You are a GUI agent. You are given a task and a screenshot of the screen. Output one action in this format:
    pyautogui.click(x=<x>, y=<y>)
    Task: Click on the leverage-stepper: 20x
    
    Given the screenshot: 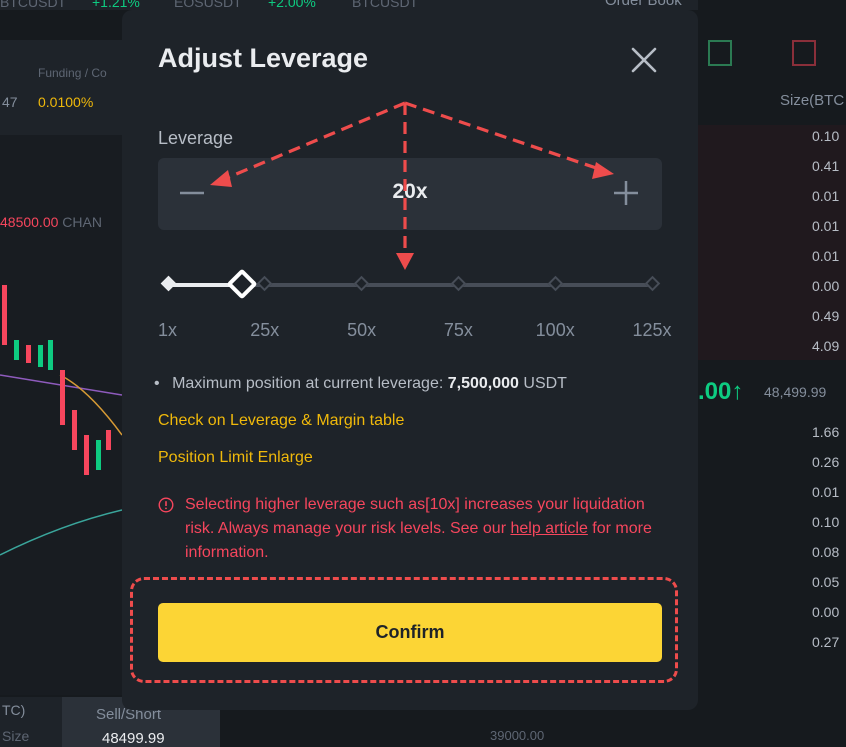 What is the action you would take?
    pyautogui.click(x=410, y=194)
    